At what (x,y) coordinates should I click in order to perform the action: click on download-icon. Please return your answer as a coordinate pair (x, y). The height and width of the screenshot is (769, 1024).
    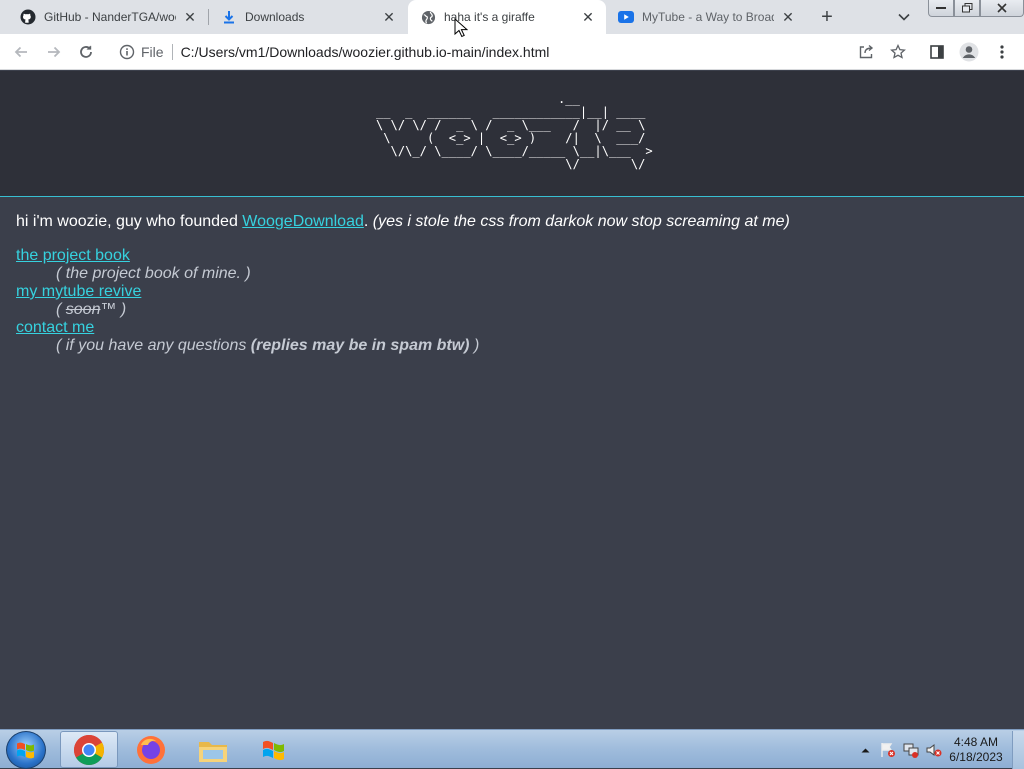
    Looking at the image, I should click on (229, 17).